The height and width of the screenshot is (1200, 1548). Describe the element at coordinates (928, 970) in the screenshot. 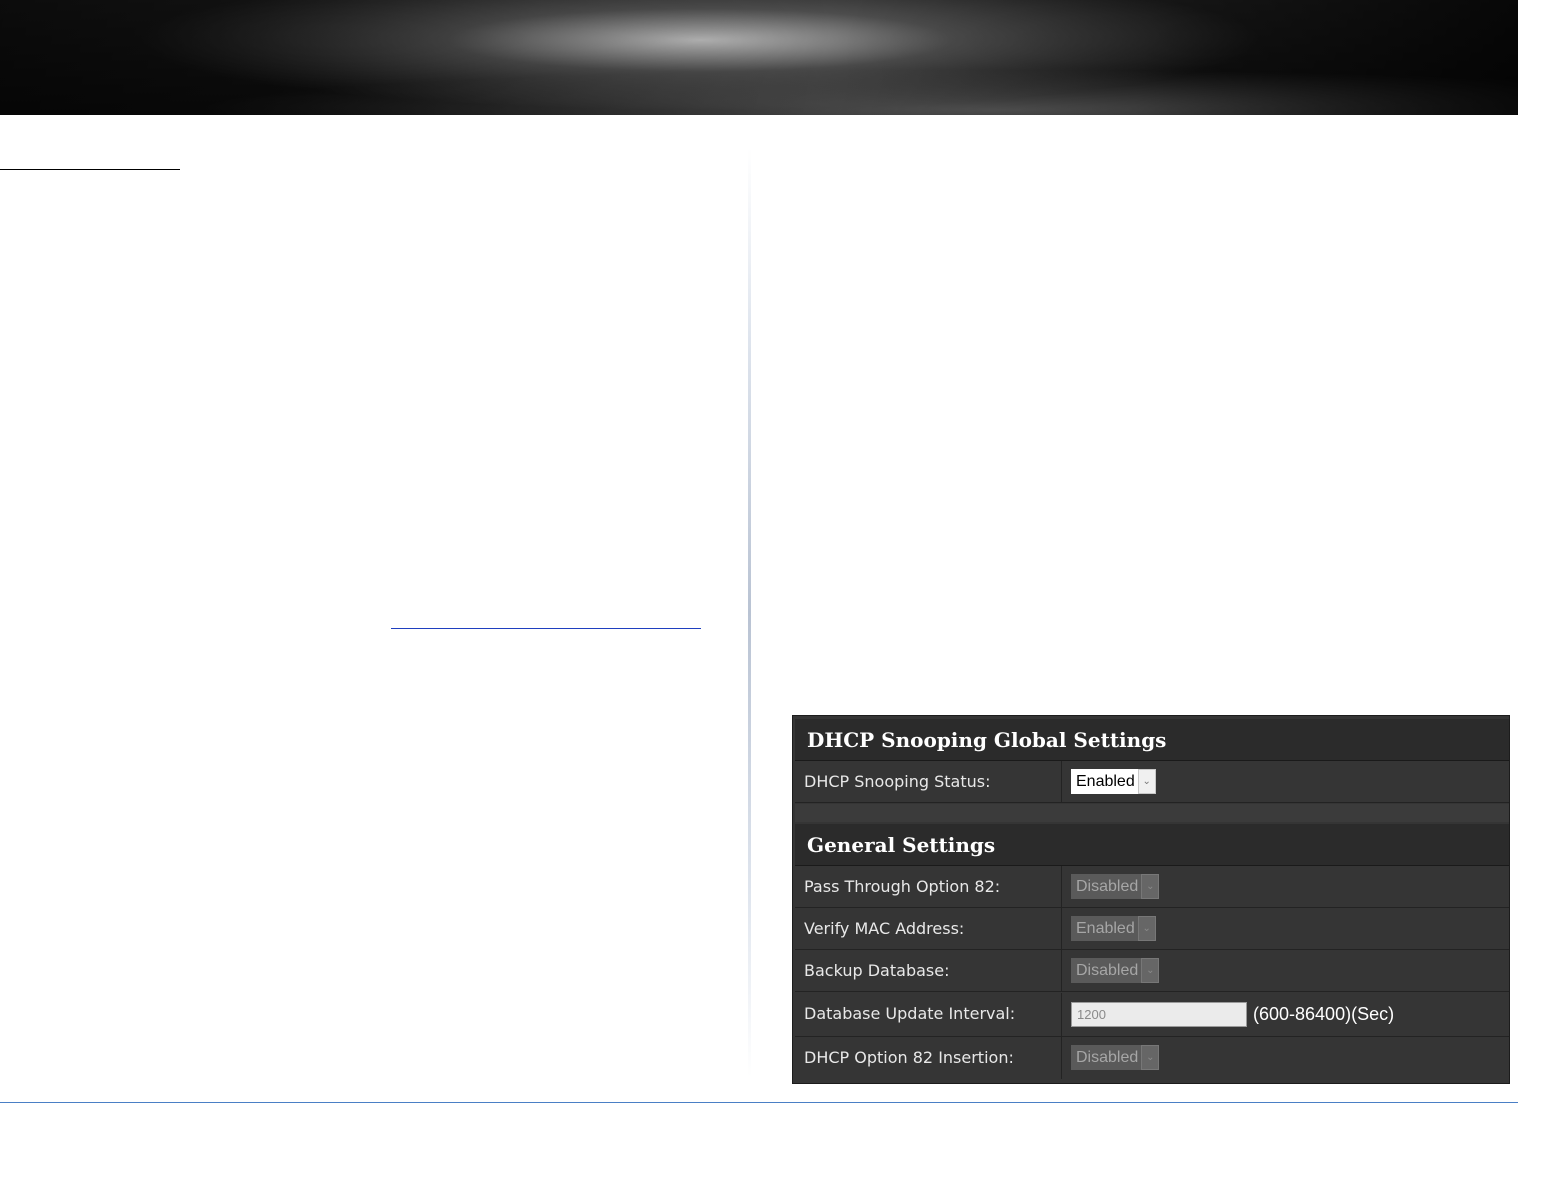

I see `backup-database-label: Backup Database:` at that location.